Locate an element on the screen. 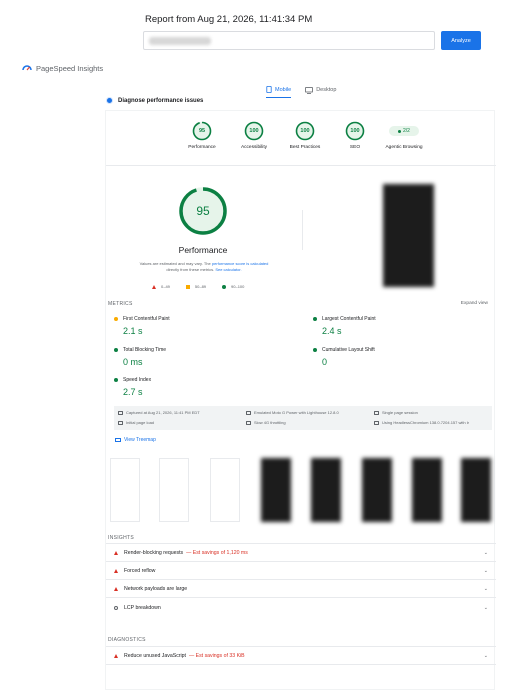  tab-mobile: Mobile is located at coordinates (279, 92).